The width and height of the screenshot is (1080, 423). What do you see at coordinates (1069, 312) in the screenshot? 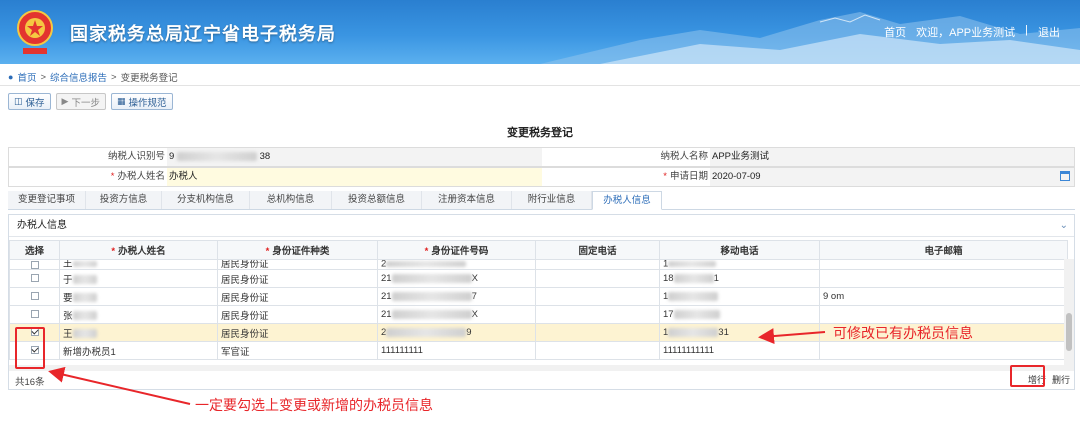
I see `vertical-scrollbar` at bounding box center [1069, 312].